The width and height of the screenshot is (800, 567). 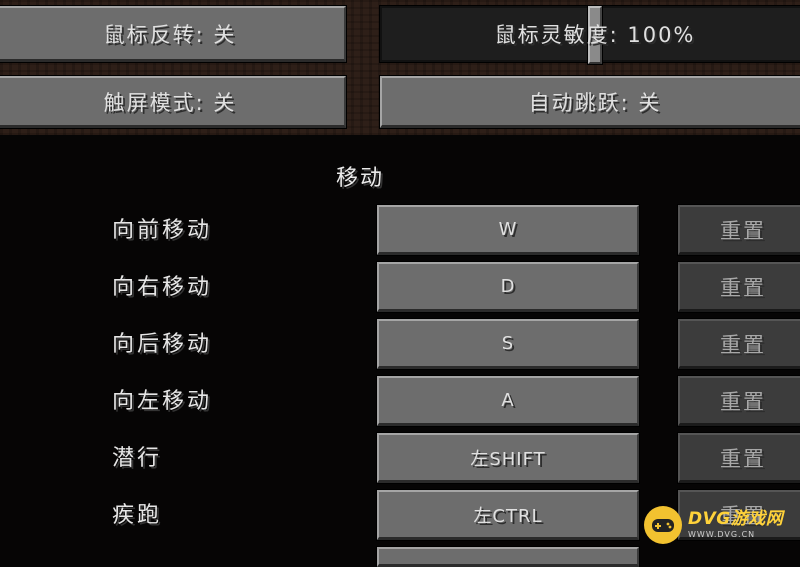 I want to click on gamepad-logo-icon, so click(x=663, y=525).